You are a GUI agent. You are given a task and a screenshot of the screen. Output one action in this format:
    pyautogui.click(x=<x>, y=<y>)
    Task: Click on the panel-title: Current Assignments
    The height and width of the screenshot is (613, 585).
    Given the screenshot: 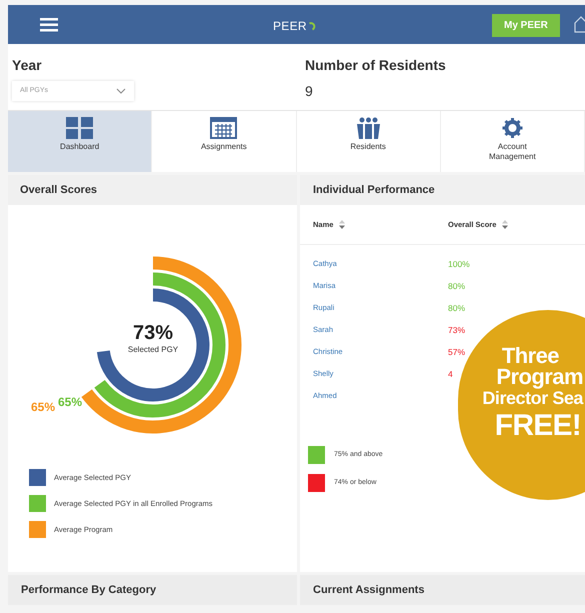 What is the action you would take?
    pyautogui.click(x=442, y=590)
    